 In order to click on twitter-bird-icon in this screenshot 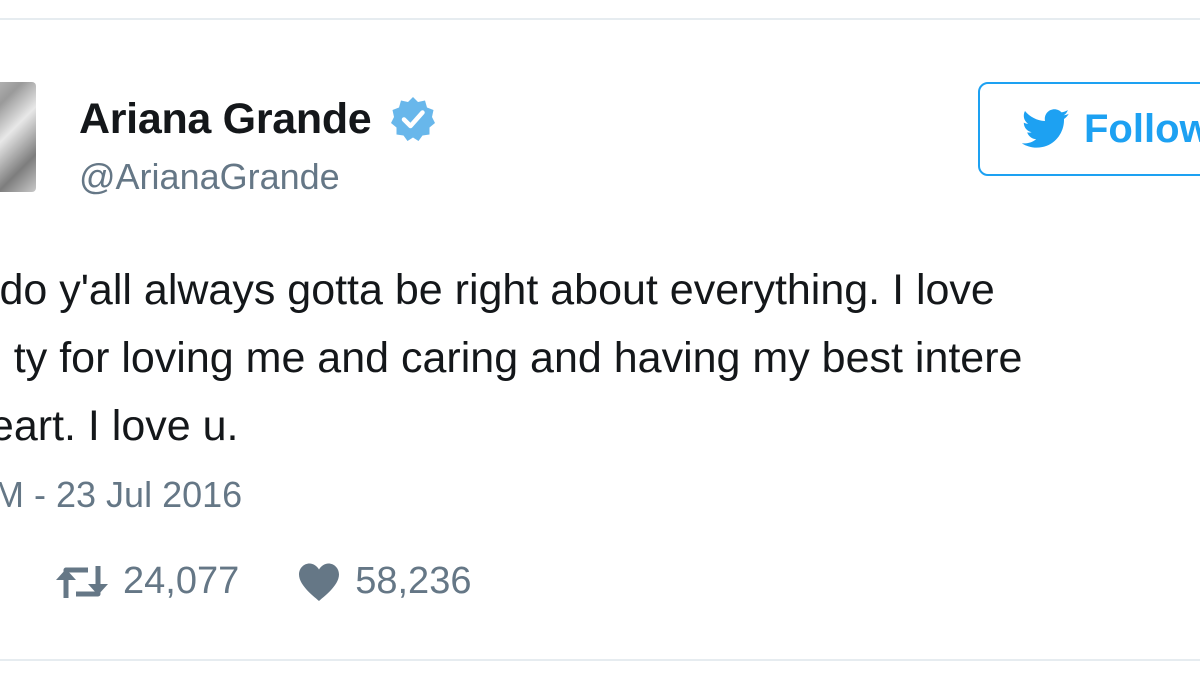, I will do `click(1045, 129)`.